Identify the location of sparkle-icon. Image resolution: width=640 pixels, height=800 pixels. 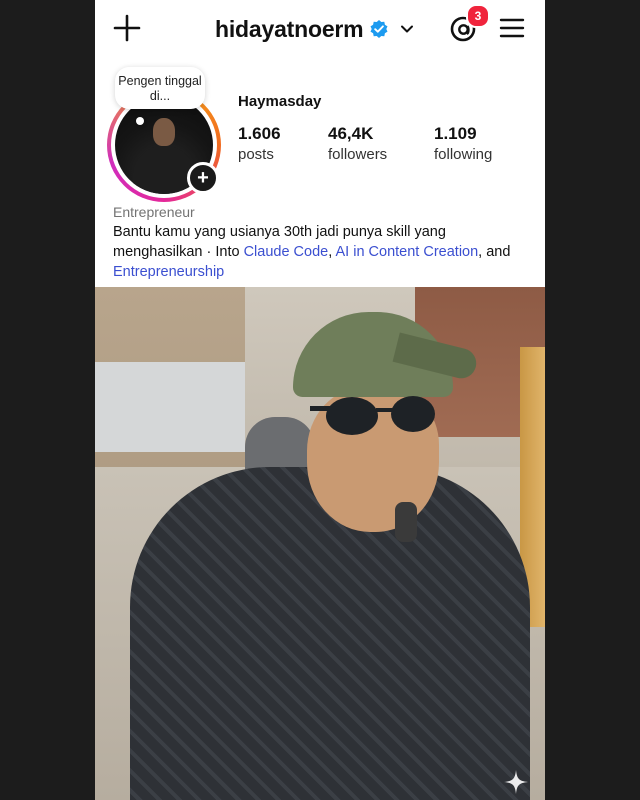
(516, 782).